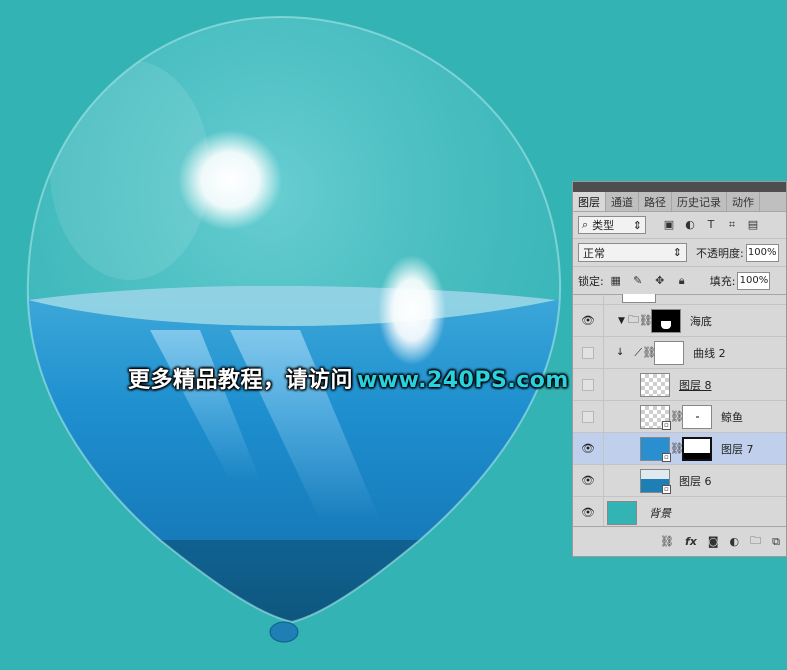  Describe the element at coordinates (754, 280) in the screenshot. I see `fill-input: 100%` at that location.